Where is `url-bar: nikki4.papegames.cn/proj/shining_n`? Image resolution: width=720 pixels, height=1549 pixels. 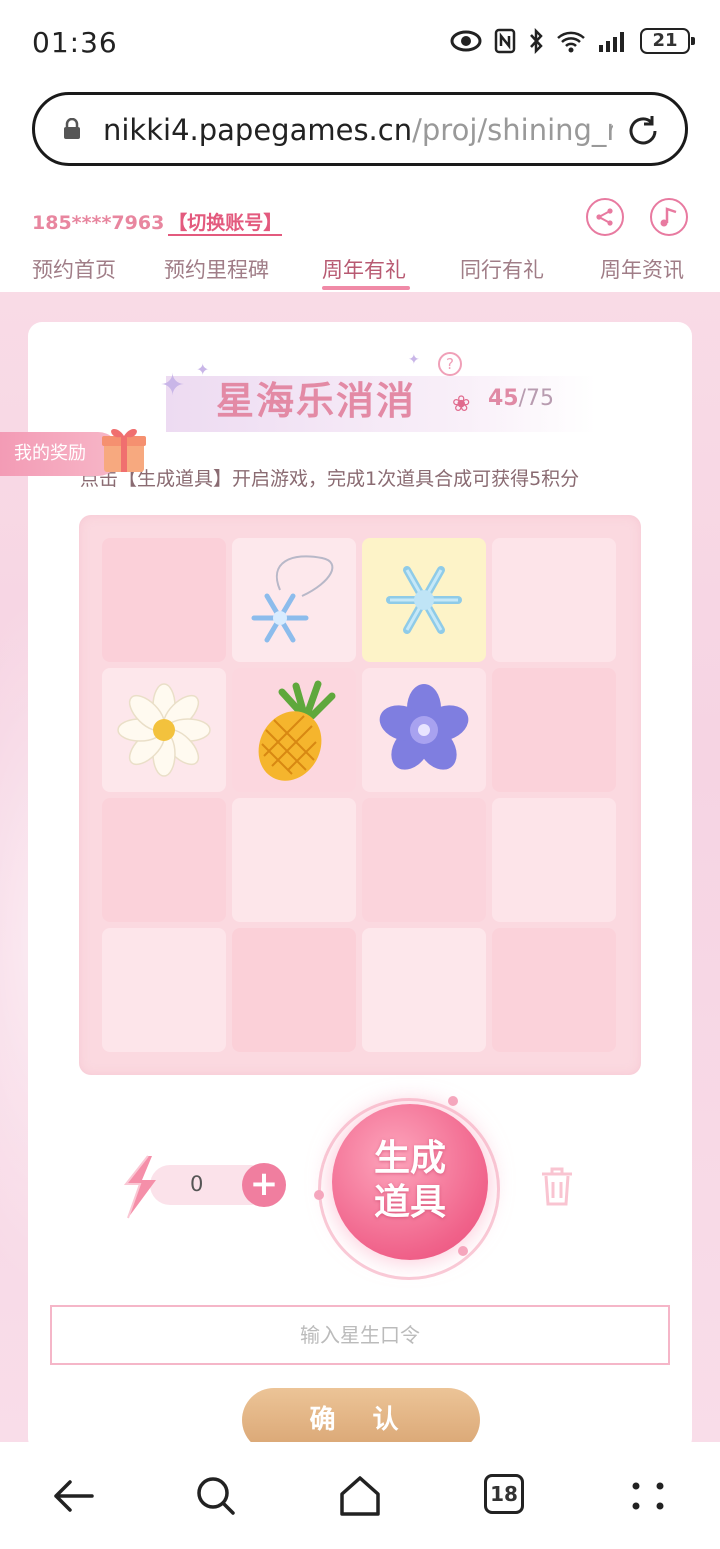
url-bar: nikki4.papegames.cn/proj/shining_n is located at coordinates (360, 129).